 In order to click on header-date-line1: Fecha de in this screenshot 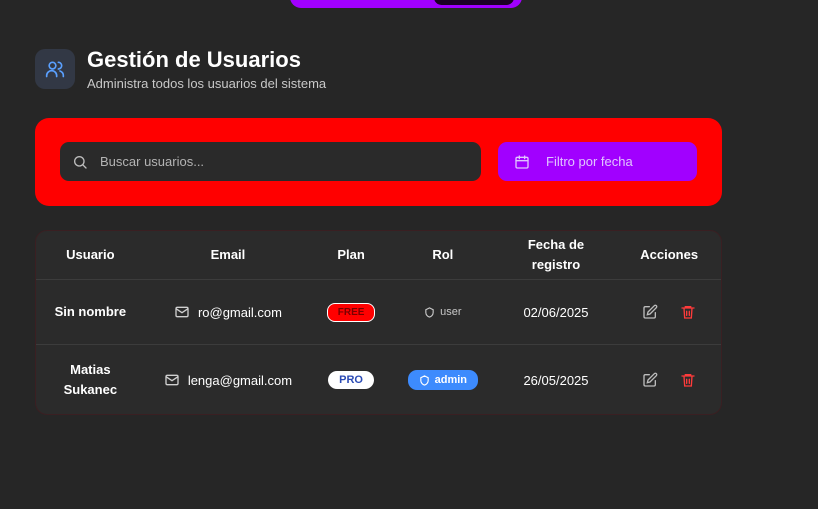, I will do `click(556, 244)`.